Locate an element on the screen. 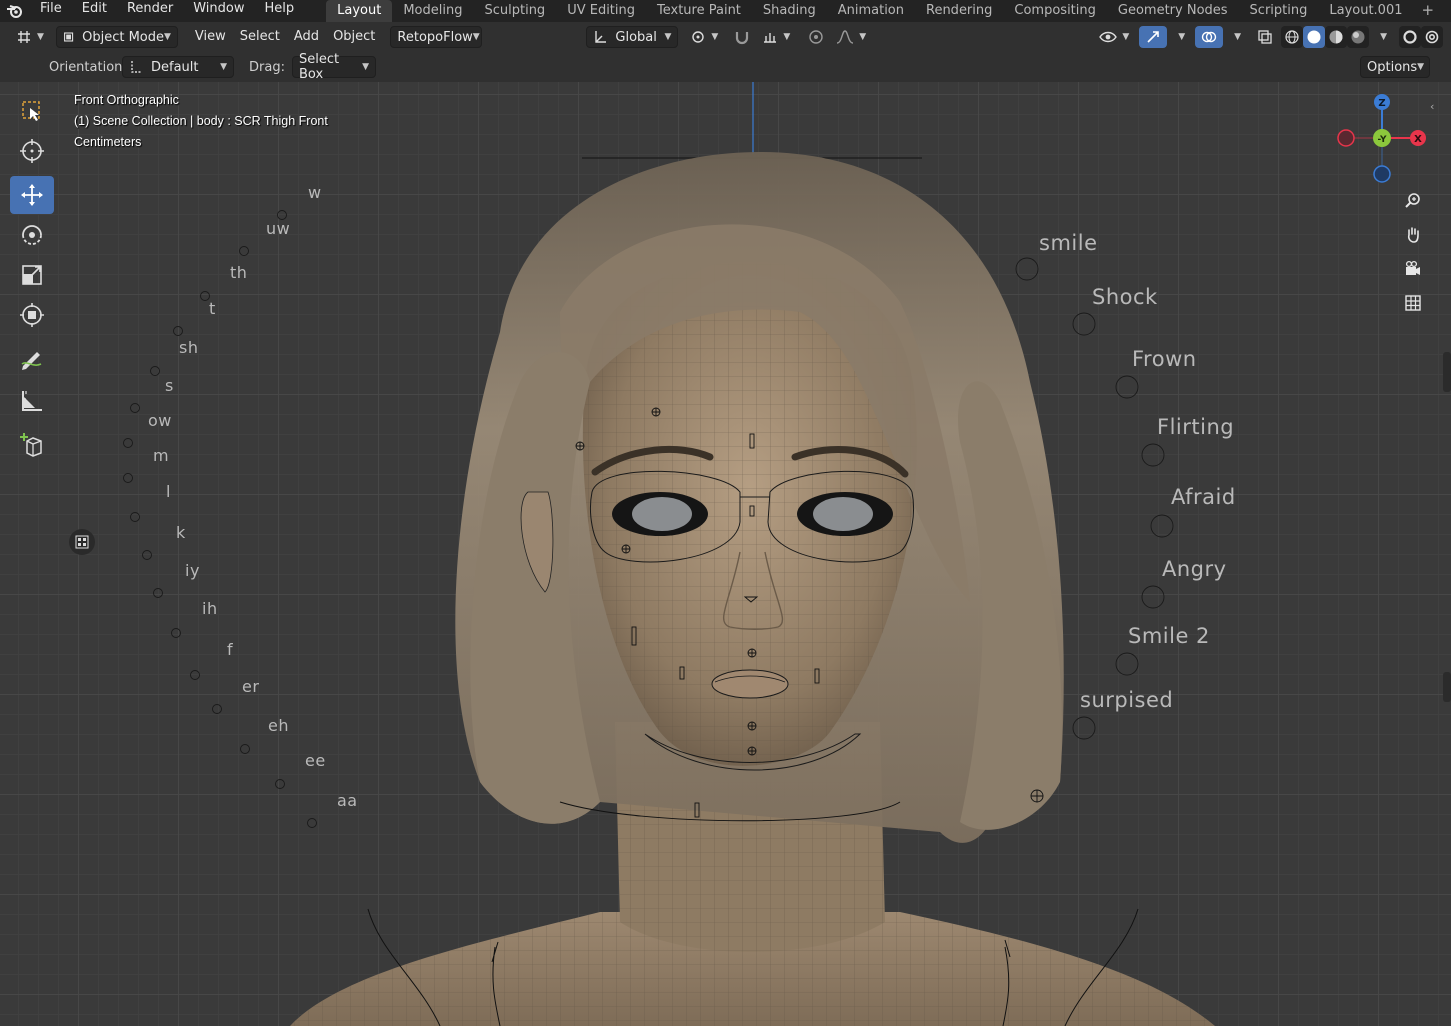 The height and width of the screenshot is (1026, 1451). expression-label: Afraid is located at coordinates (1203, 497).